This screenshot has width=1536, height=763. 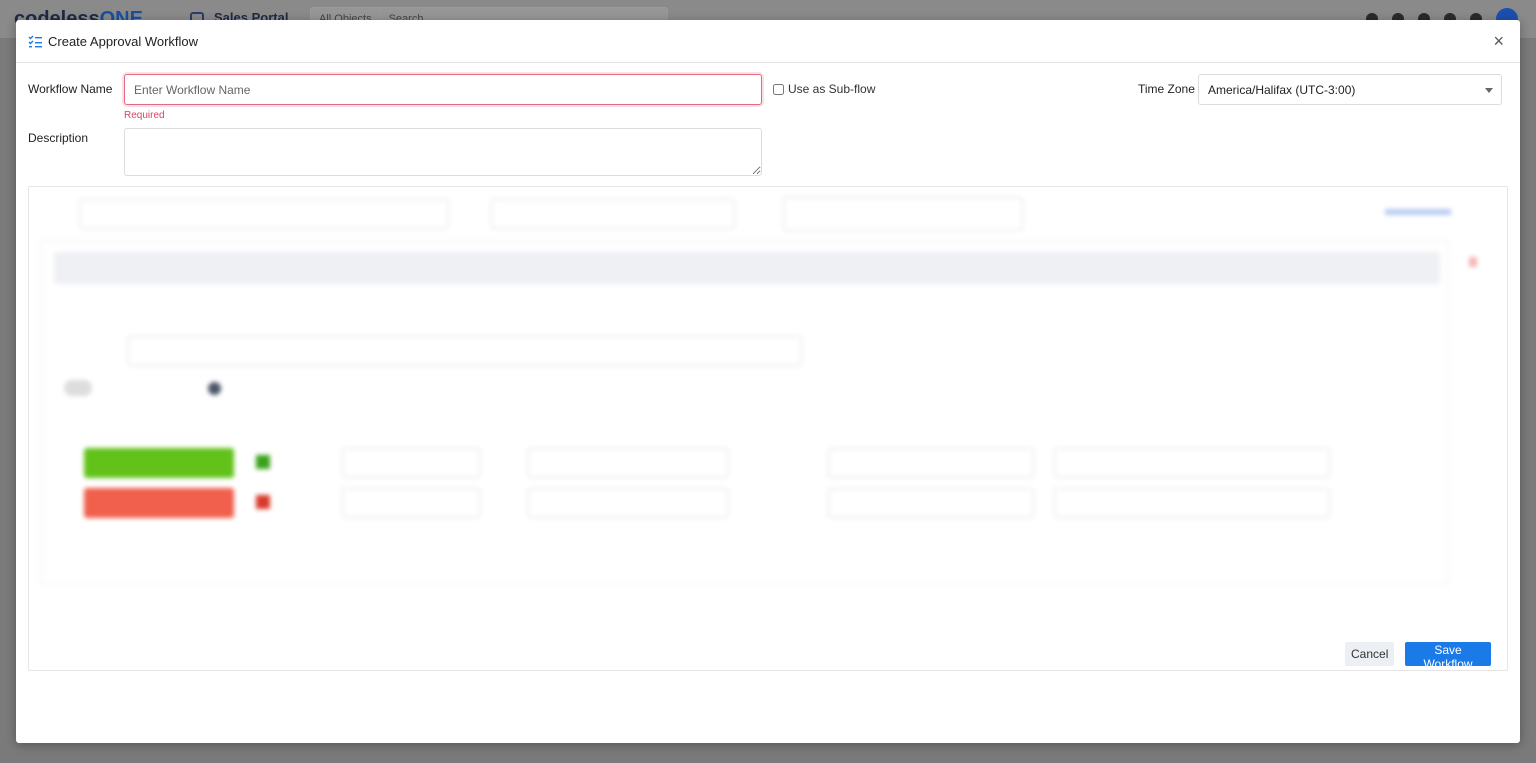 I want to click on required-error: Required, so click(x=144, y=115).